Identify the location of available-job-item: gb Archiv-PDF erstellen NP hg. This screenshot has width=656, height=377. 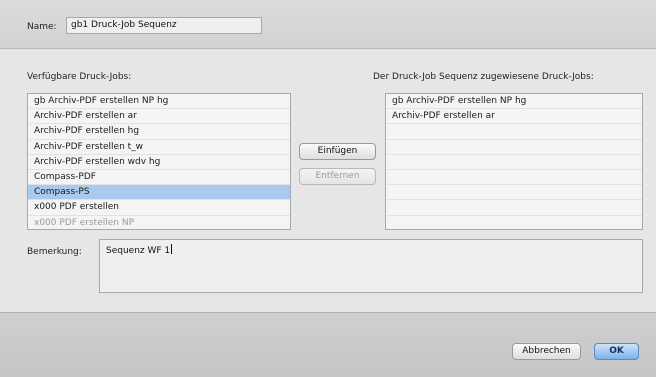
(159, 102).